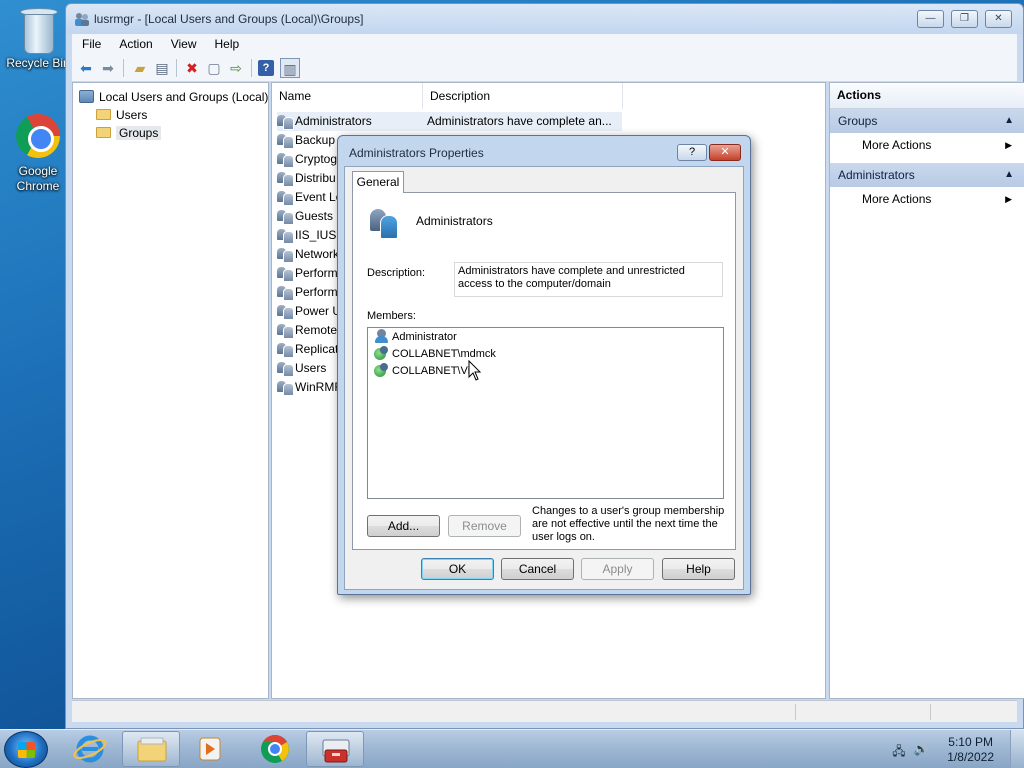  I want to click on section-label: Administrators, so click(876, 175).